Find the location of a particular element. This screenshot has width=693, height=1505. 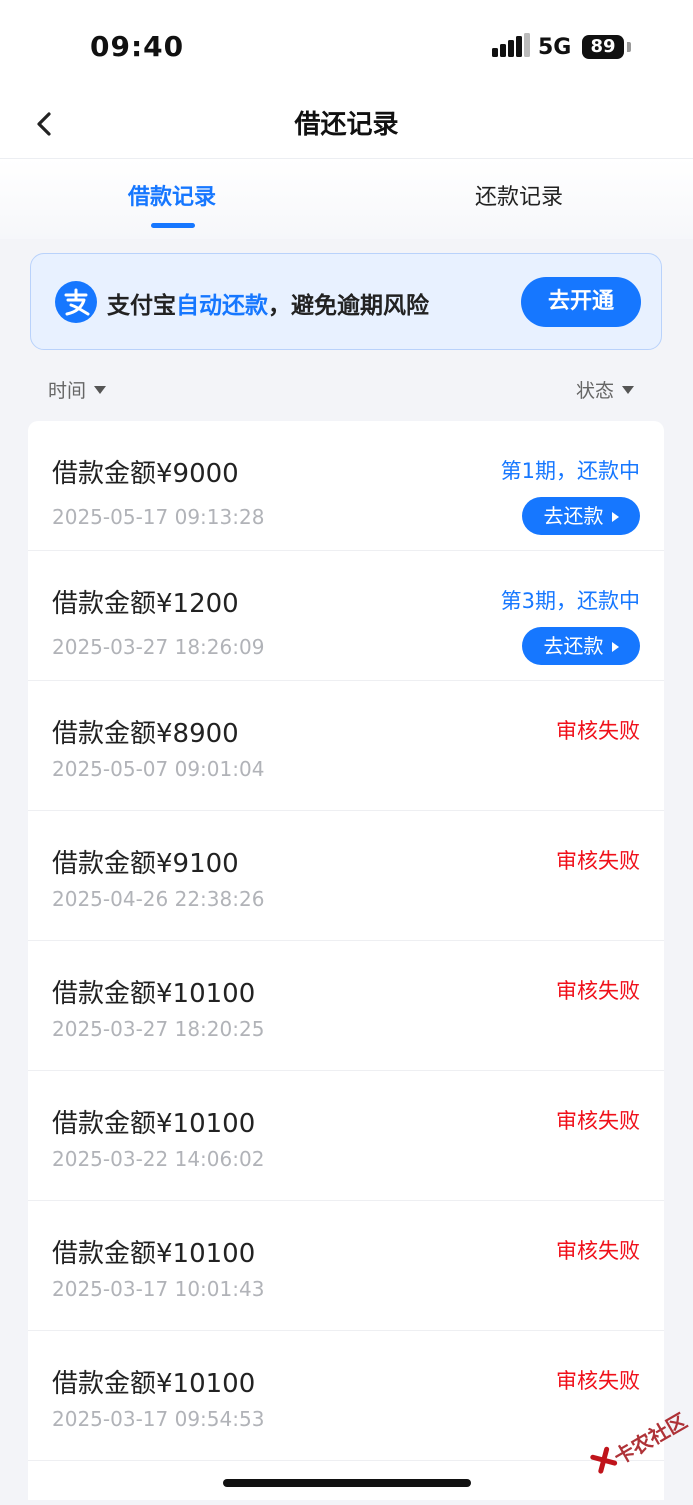

page-title: 借还记录 is located at coordinates (346, 125).